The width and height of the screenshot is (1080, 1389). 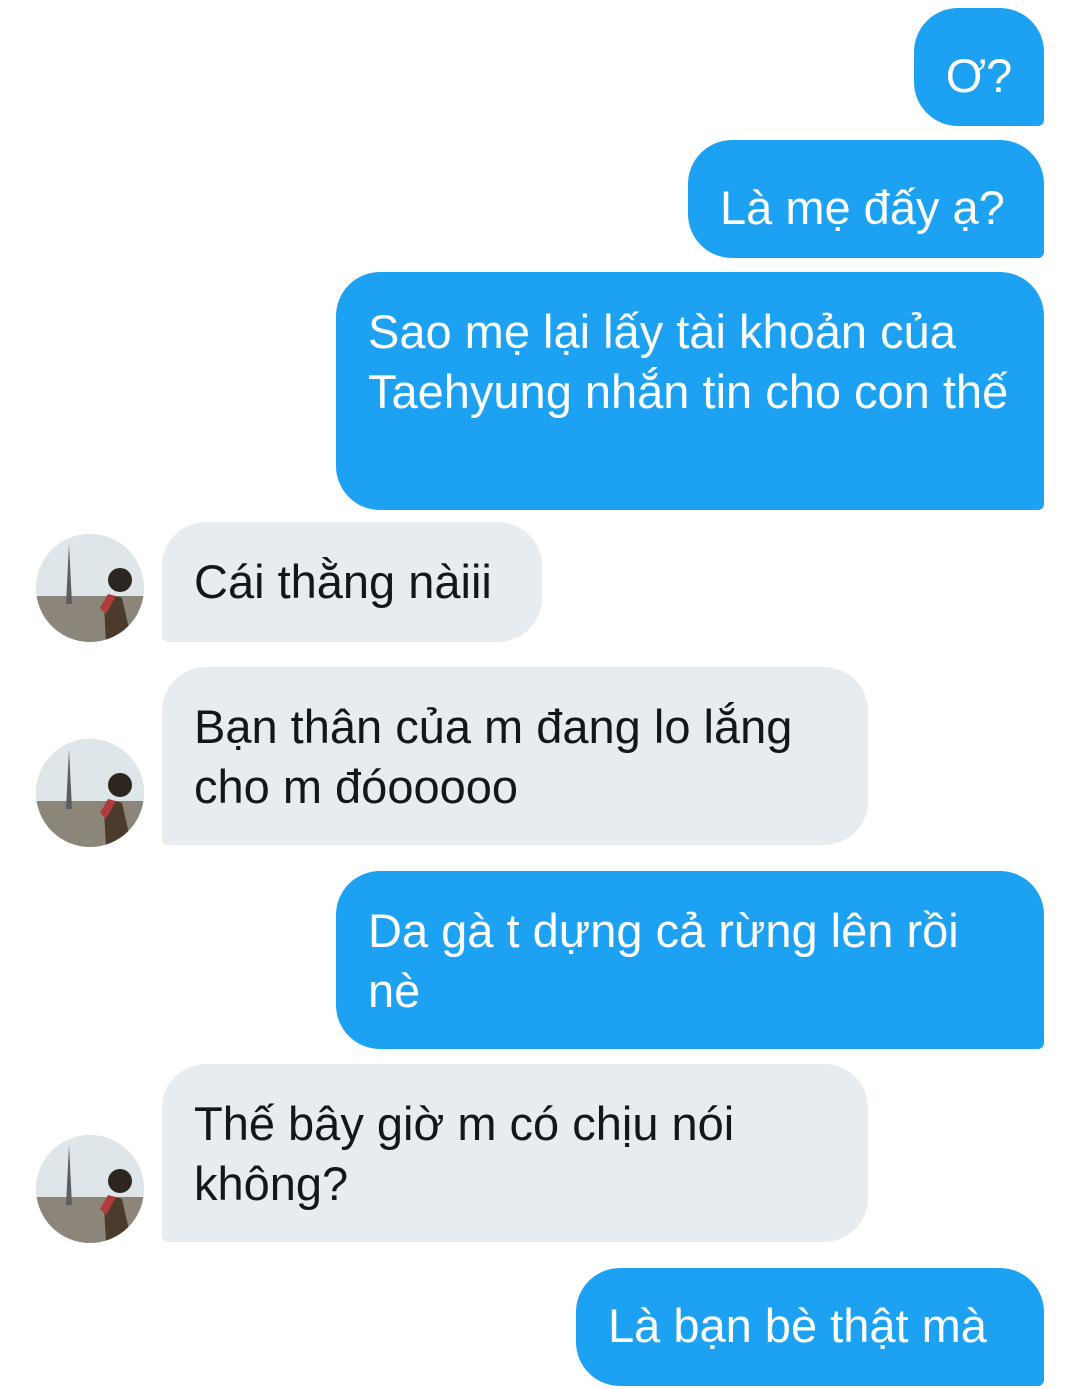 I want to click on message-text: Là mẹ đấy ạ?, so click(x=862, y=207).